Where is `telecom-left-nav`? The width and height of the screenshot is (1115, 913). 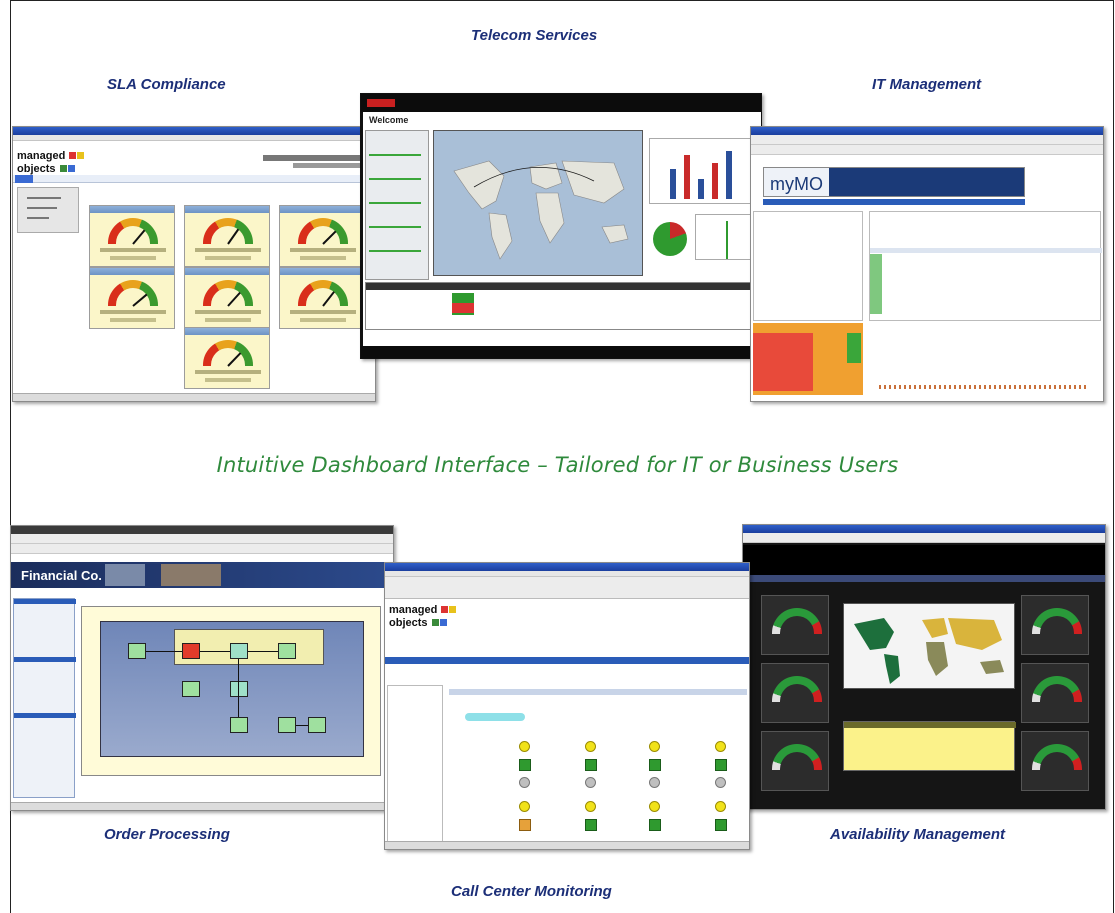 telecom-left-nav is located at coordinates (397, 205).